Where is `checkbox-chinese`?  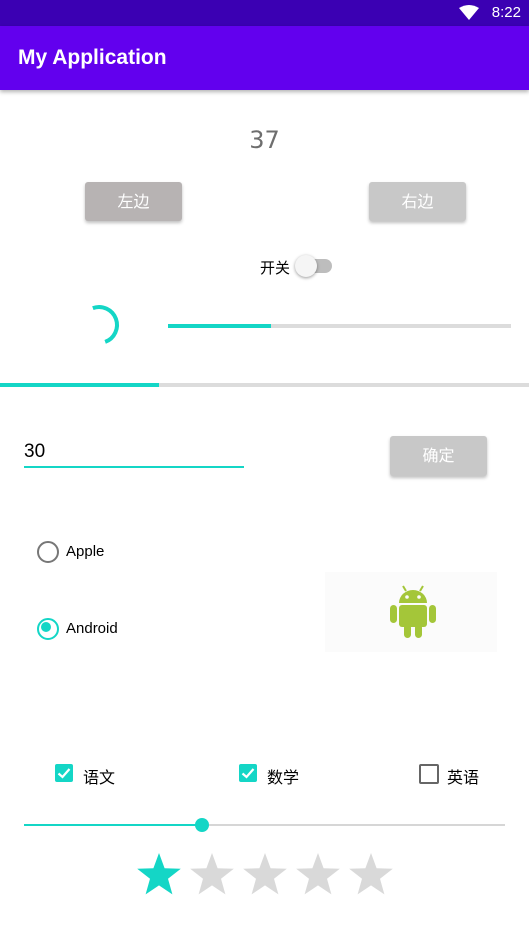 checkbox-chinese is located at coordinates (64, 773).